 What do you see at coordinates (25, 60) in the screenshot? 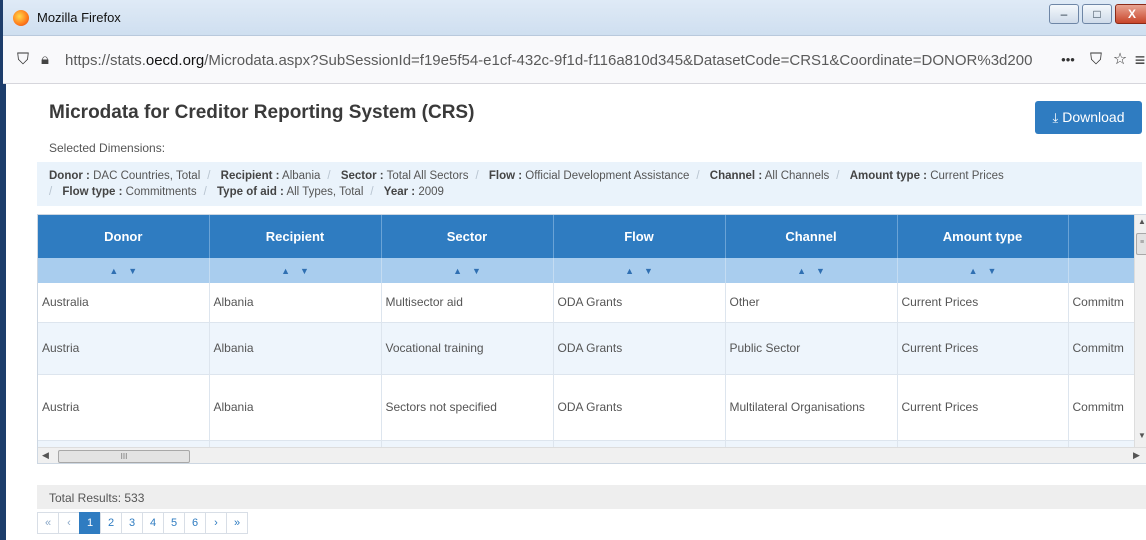
I see `tracking-shield-icon: ⛉` at bounding box center [25, 60].